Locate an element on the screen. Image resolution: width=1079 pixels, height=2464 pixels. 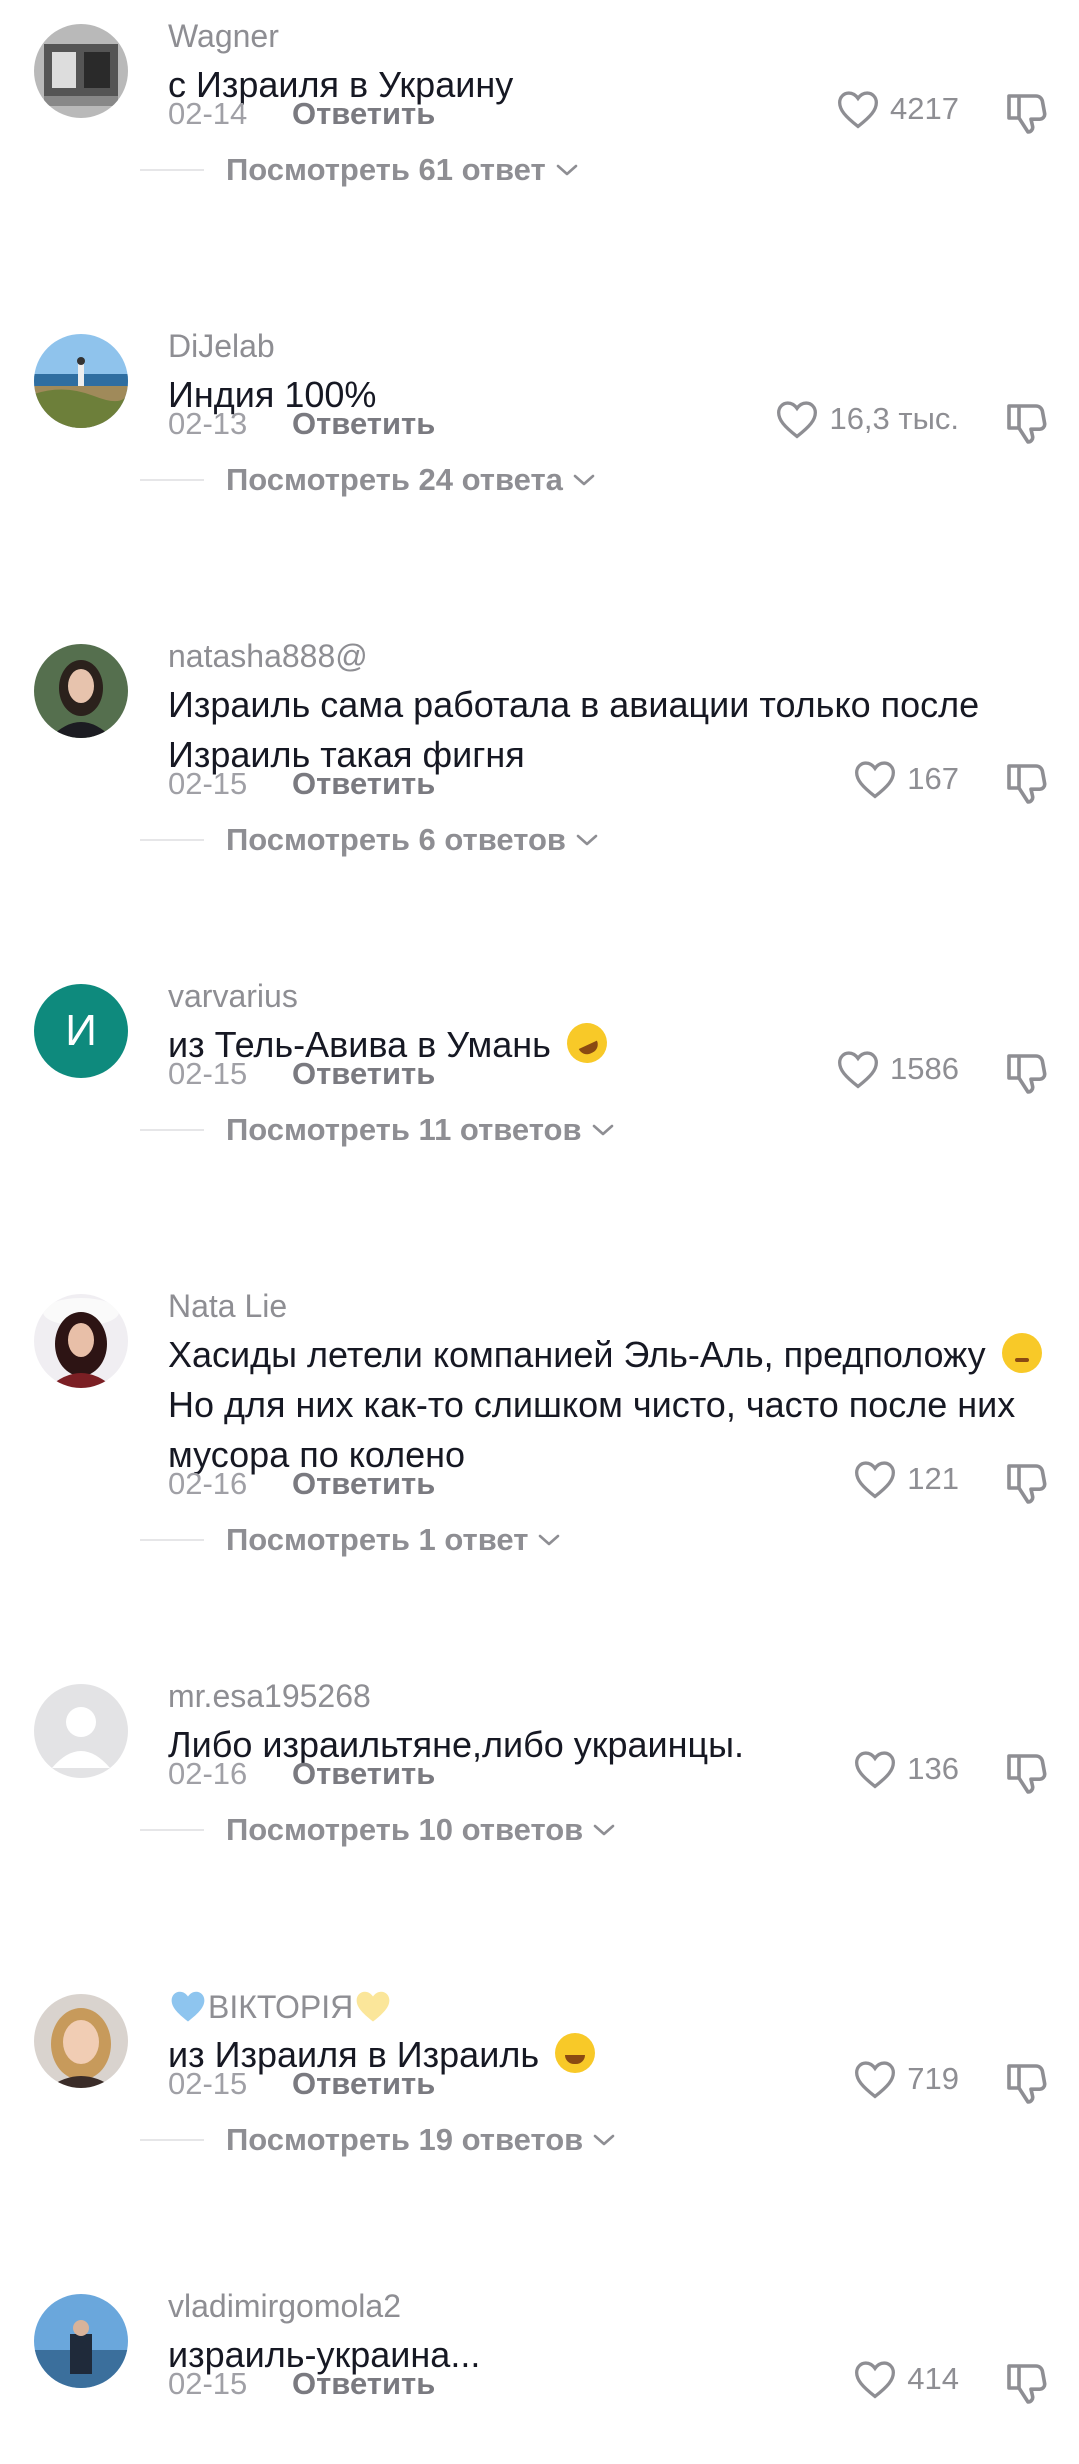
thinking-emoji-icon is located at coordinates (1021, 1353).